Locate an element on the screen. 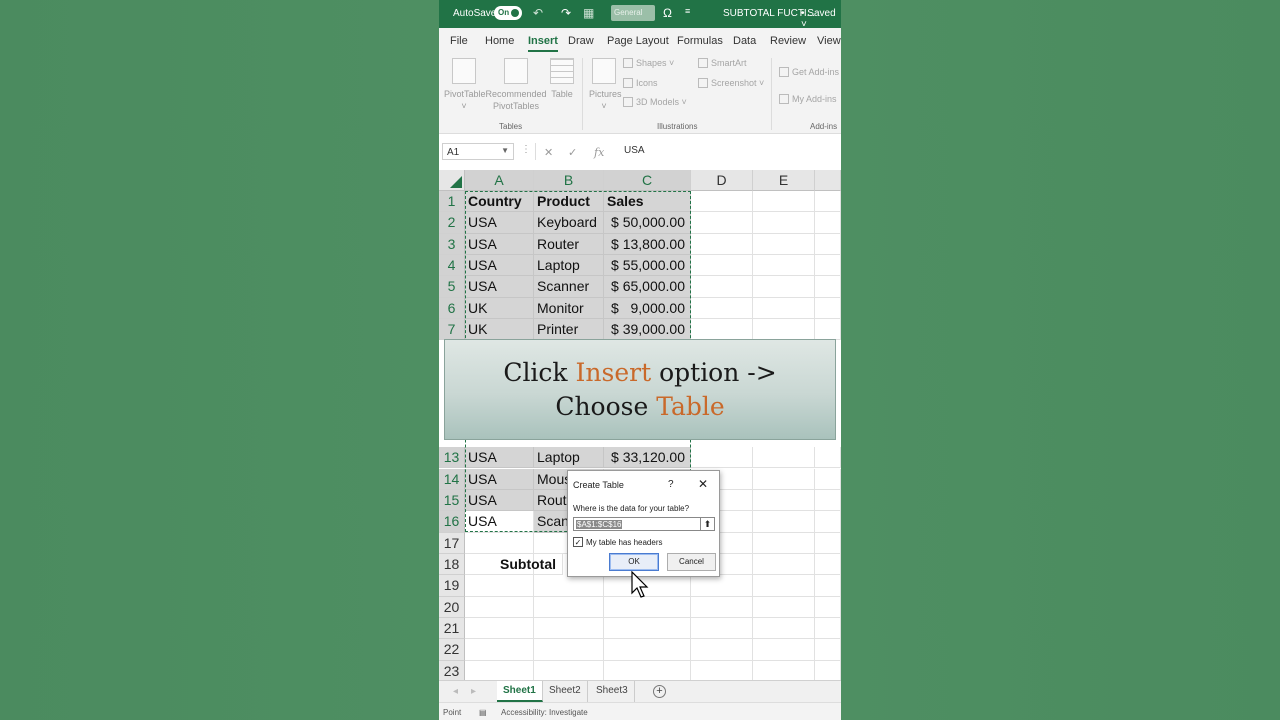 The height and width of the screenshot is (720, 1280). cell: $50,000.00 is located at coordinates (647, 223).